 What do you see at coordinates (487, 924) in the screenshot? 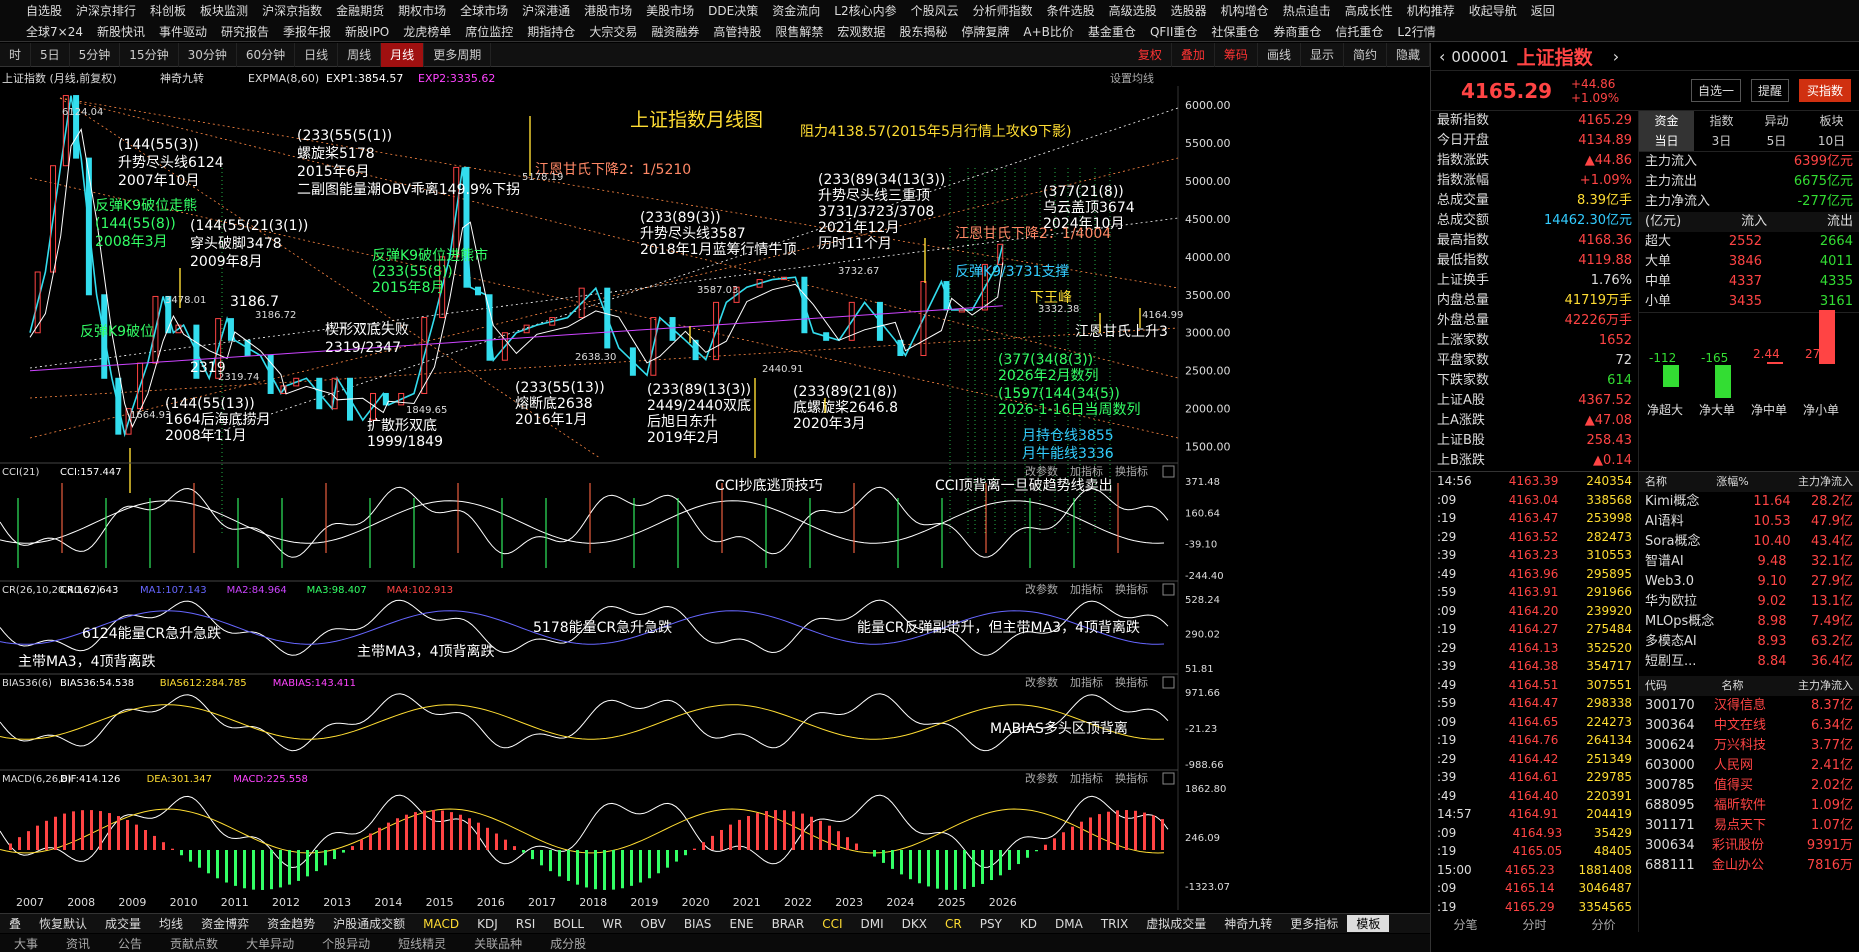
I see `indicator-tab: KDJ` at bounding box center [487, 924].